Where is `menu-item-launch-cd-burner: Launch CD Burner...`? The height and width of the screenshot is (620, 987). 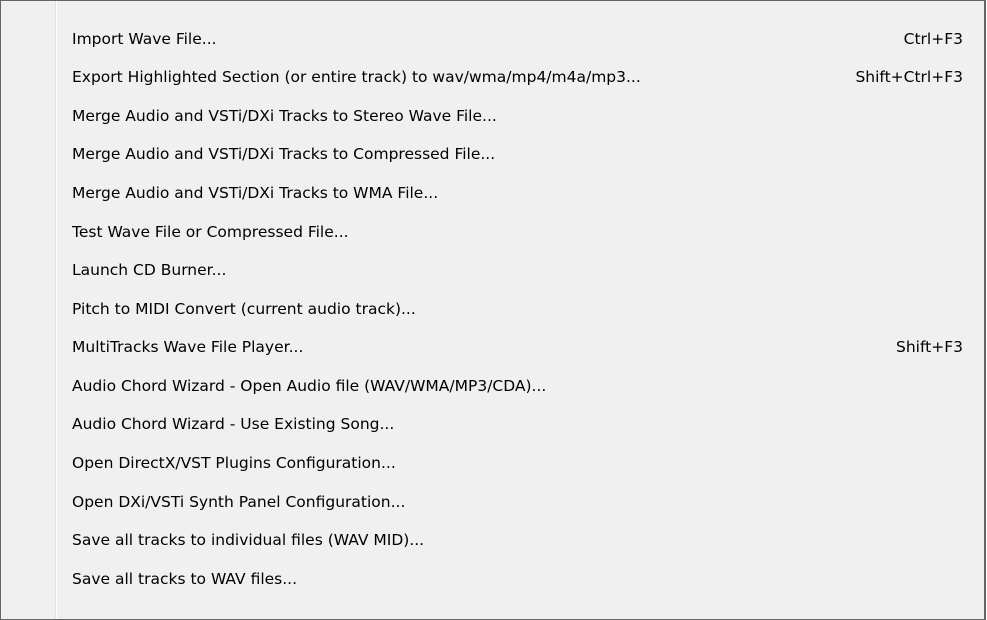 menu-item-launch-cd-burner: Launch CD Burner... is located at coordinates (492, 271).